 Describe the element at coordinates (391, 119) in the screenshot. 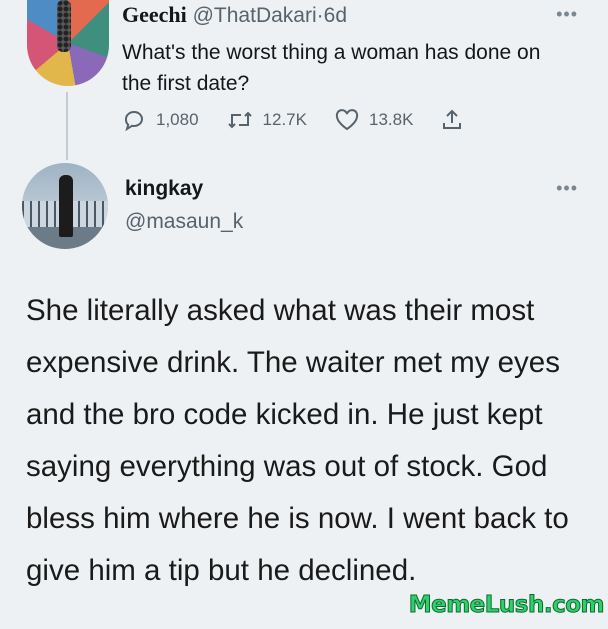

I see `like-count: 13.8K` at that location.